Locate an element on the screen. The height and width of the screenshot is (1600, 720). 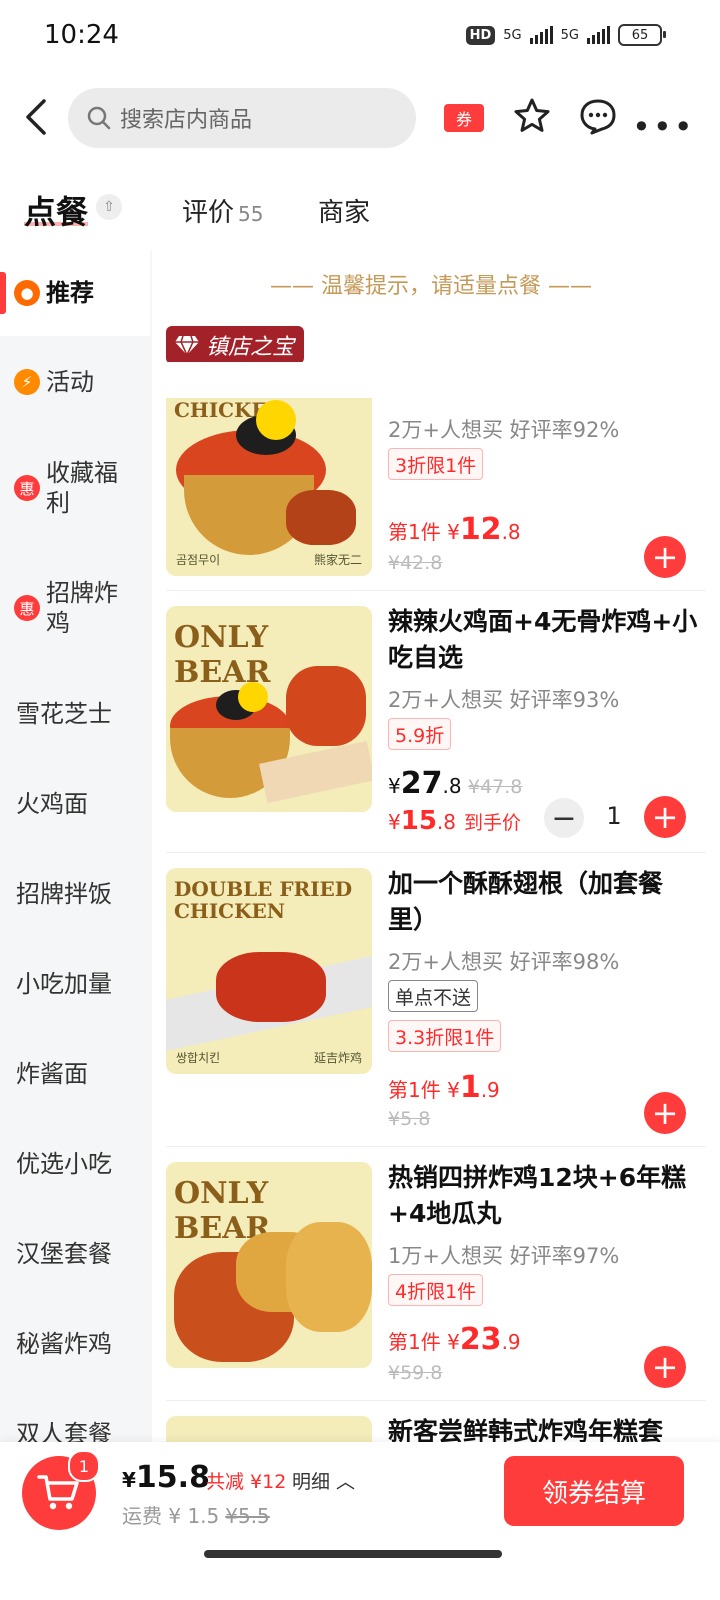
signal-icon is located at coordinates (541, 35).